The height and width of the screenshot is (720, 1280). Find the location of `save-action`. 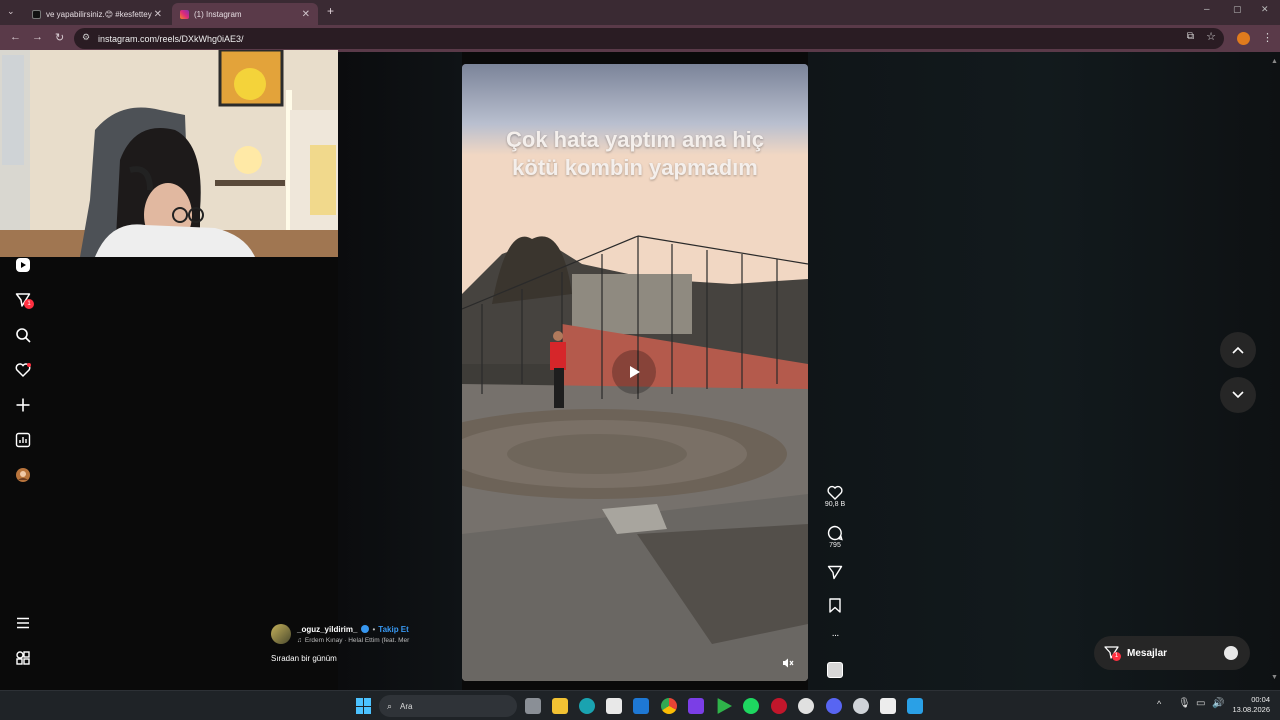

save-action is located at coordinates (835, 605).